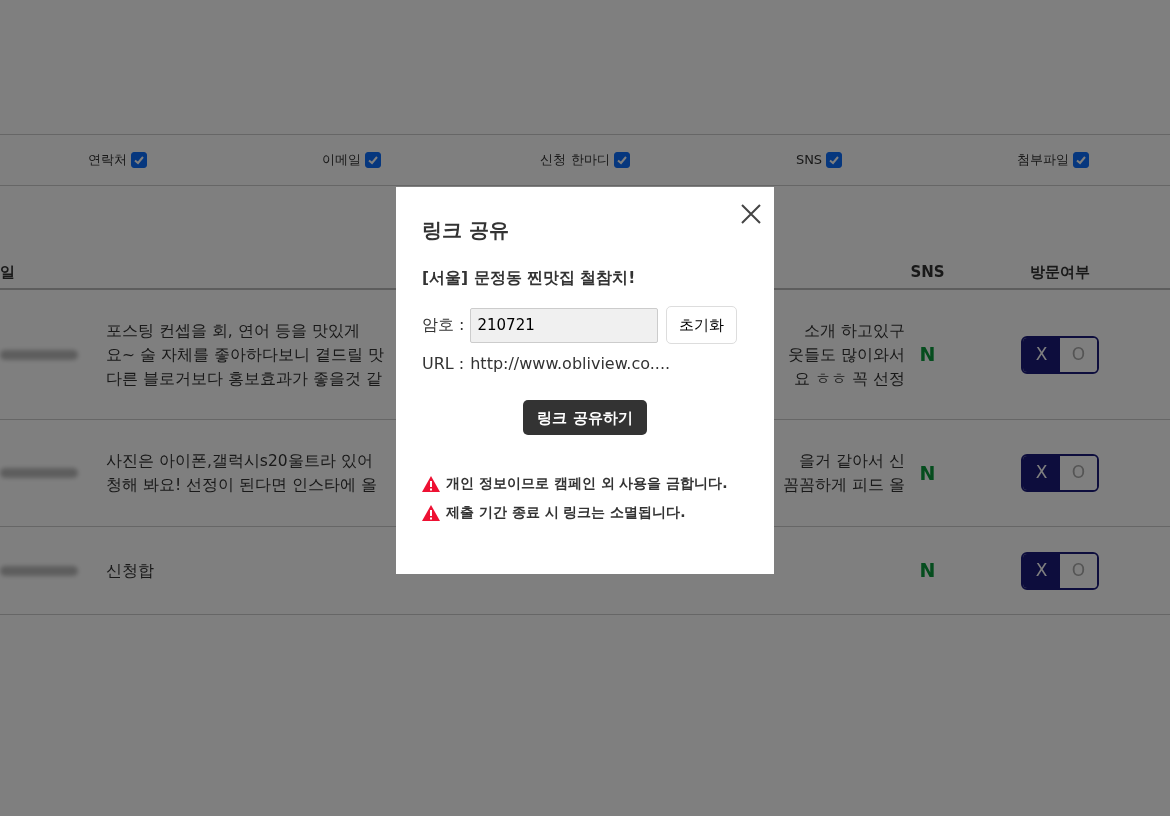 This screenshot has height=816, width=1170. I want to click on share-link-button: 링크 공유하기, so click(585, 418).